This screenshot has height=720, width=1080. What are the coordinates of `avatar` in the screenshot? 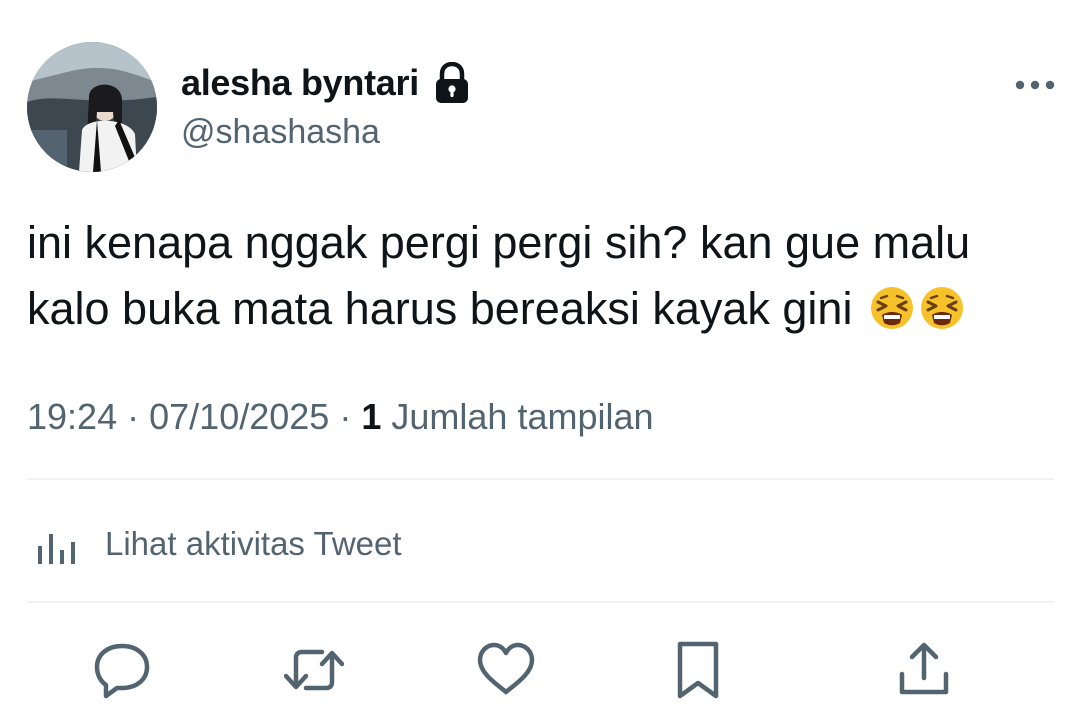 It's located at (92, 107).